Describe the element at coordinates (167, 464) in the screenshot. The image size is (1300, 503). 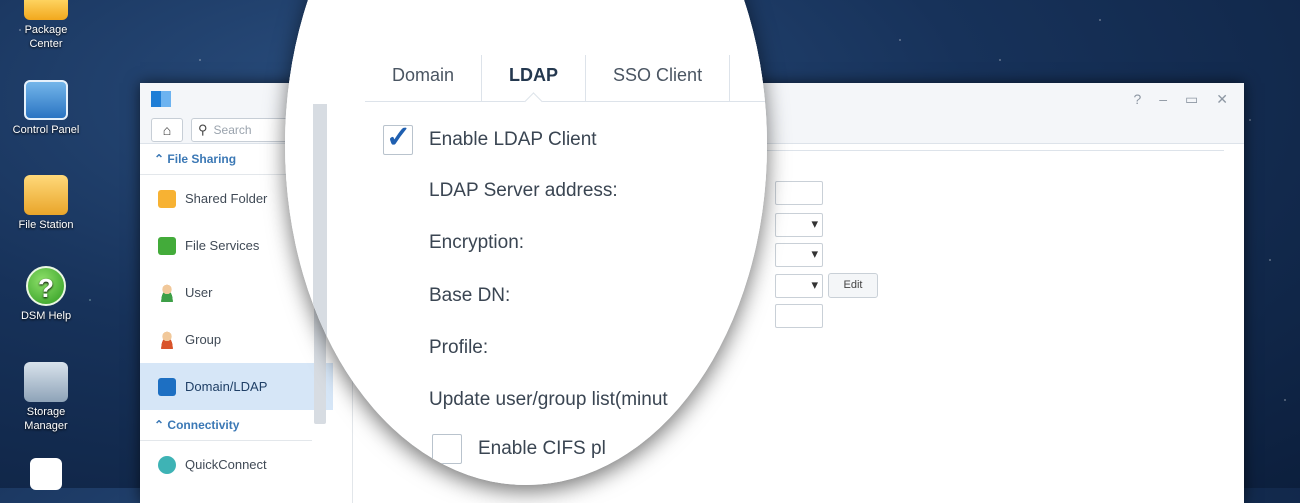
I see `quickconnect-icon` at that location.